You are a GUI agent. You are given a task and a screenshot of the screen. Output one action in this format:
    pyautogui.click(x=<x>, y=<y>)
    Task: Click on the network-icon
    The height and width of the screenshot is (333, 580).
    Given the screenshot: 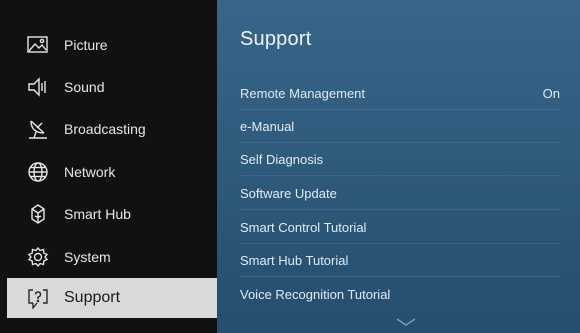 What is the action you would take?
    pyautogui.click(x=38, y=172)
    